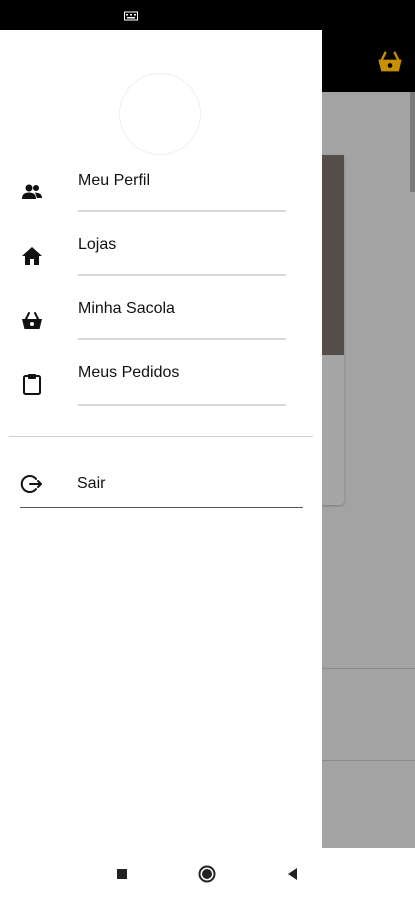 Image resolution: width=415 pixels, height=900 pixels. What do you see at coordinates (161, 326) in the screenshot?
I see `menu-item-minha-sacola: Minha Sacola` at bounding box center [161, 326].